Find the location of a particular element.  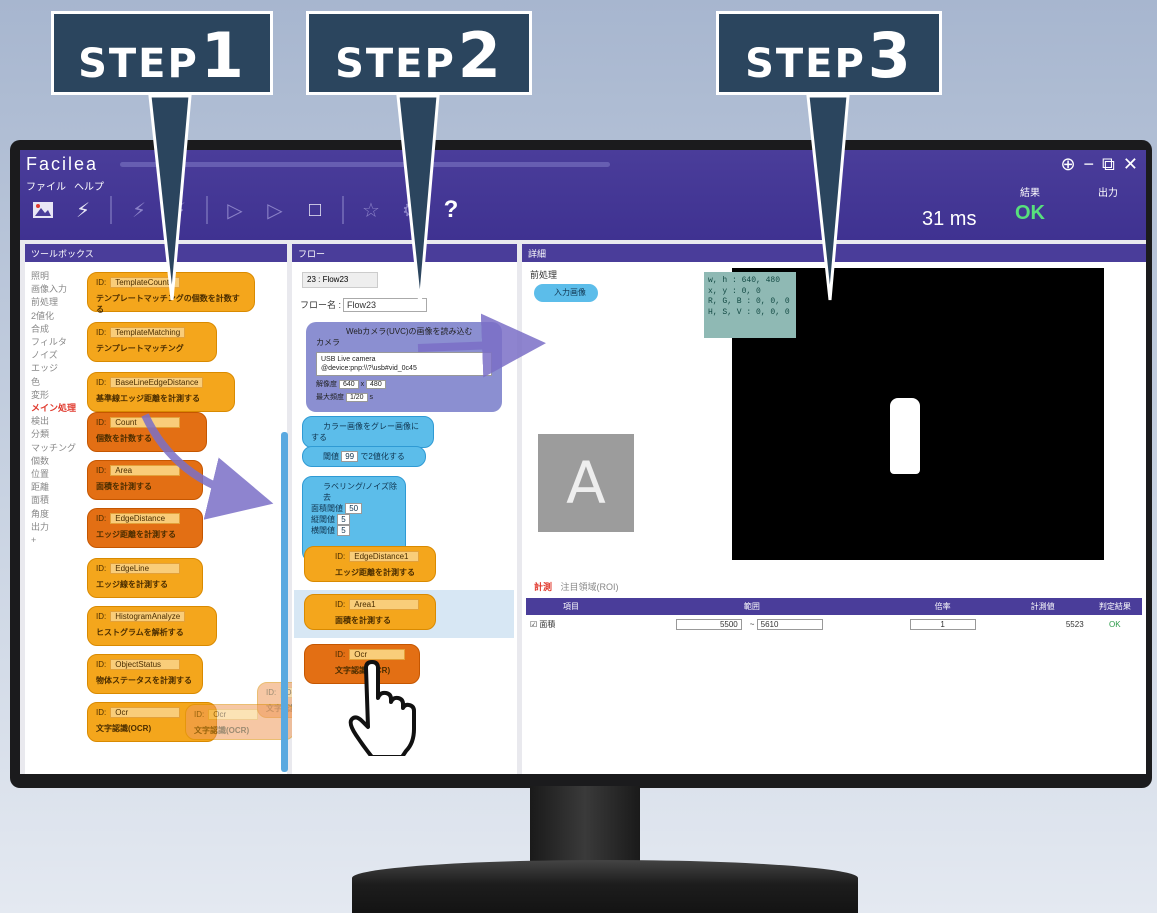

toolbox-block-baselineedgedistance: ID: BaseLineEdgeDistance 基準線エッジ距離を計測する is located at coordinates (161, 392).